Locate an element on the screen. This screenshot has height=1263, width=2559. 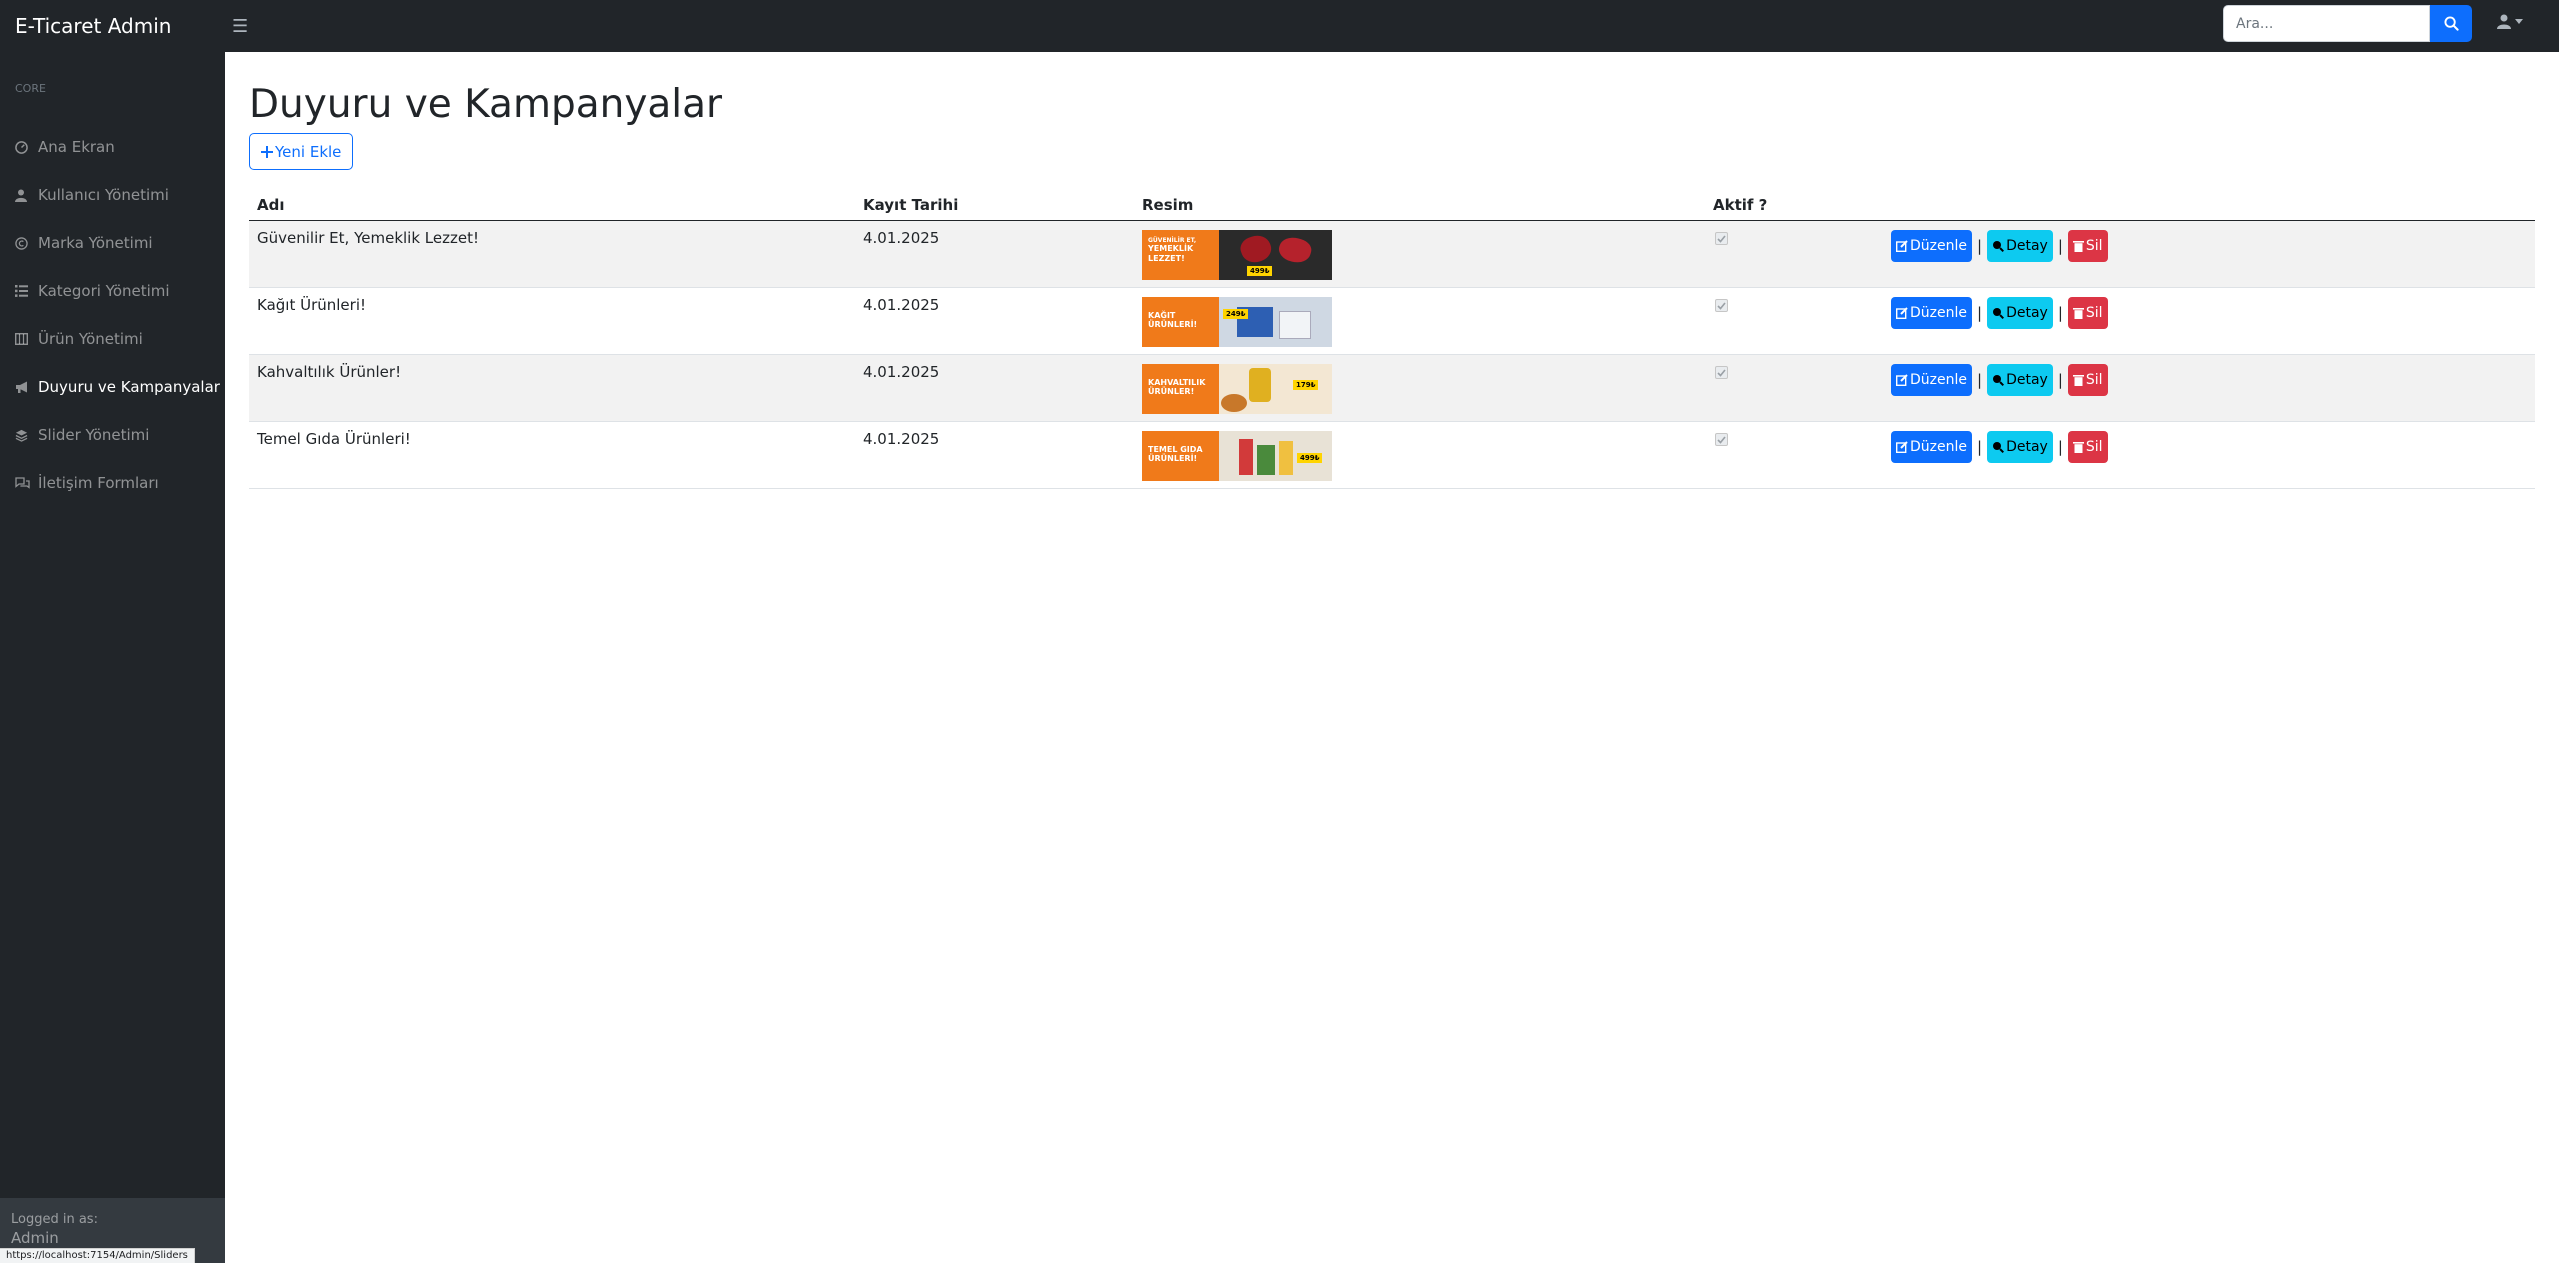
search-icon is located at coordinates (2451, 23).